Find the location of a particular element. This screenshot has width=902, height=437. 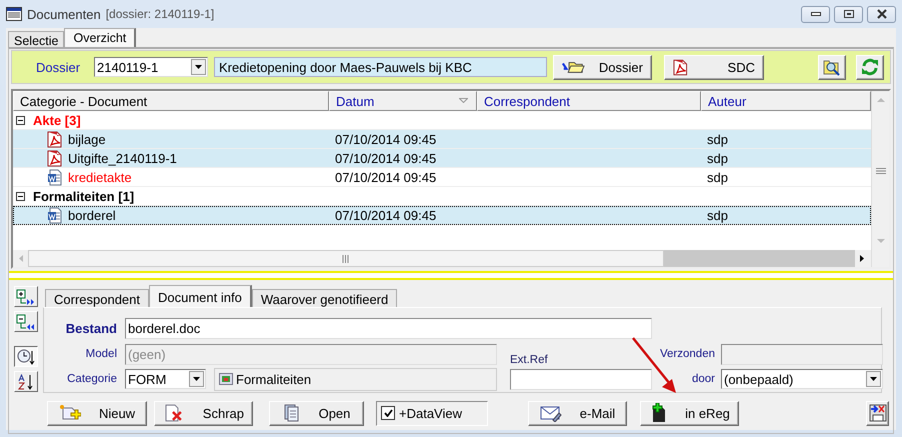

field-label: Model is located at coordinates (100, 354).